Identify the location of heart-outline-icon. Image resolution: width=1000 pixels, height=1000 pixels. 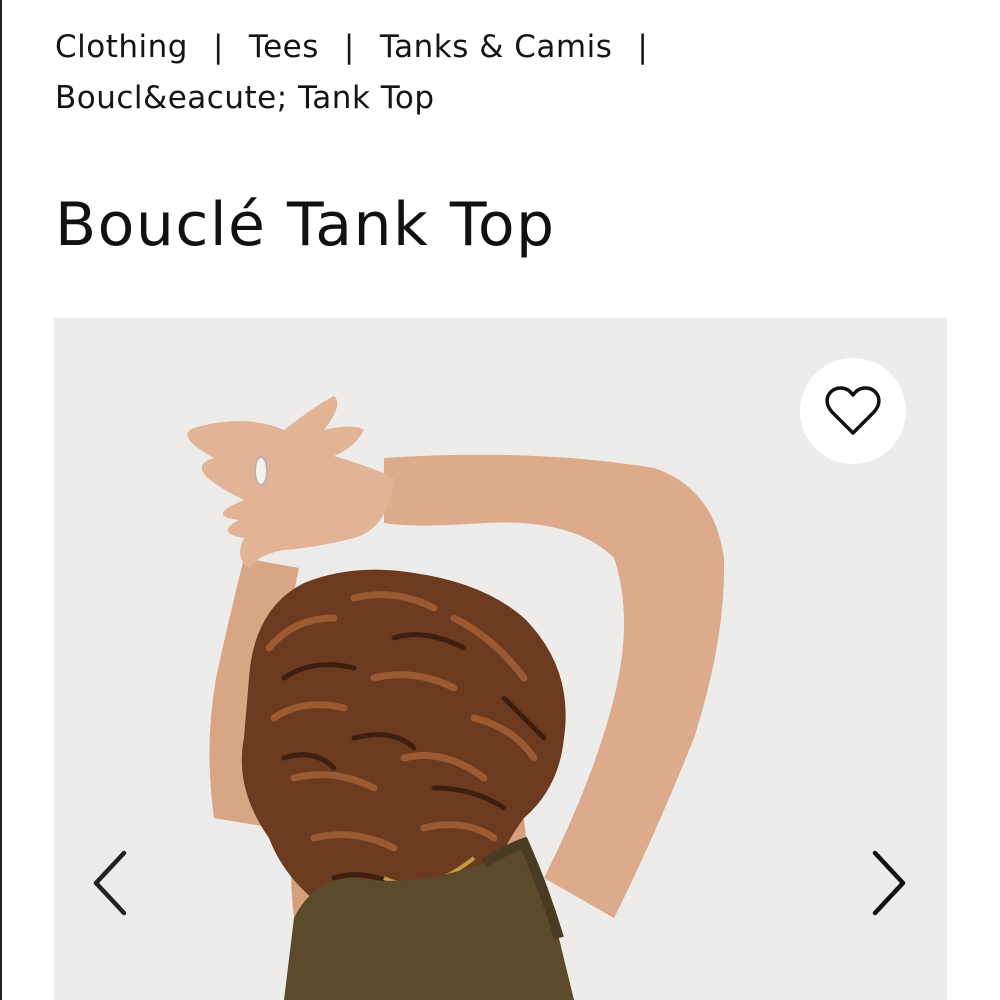
(853, 410).